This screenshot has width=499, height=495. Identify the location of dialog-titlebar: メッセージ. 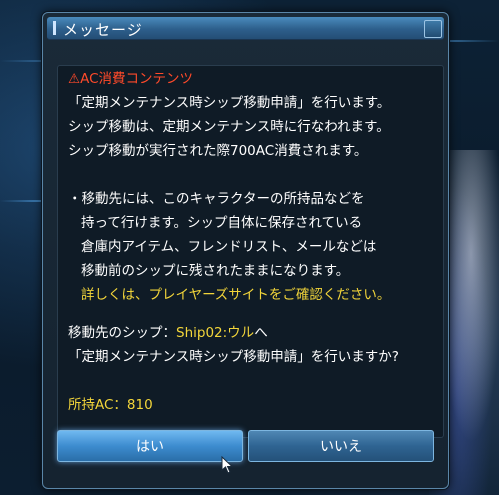
(245, 28).